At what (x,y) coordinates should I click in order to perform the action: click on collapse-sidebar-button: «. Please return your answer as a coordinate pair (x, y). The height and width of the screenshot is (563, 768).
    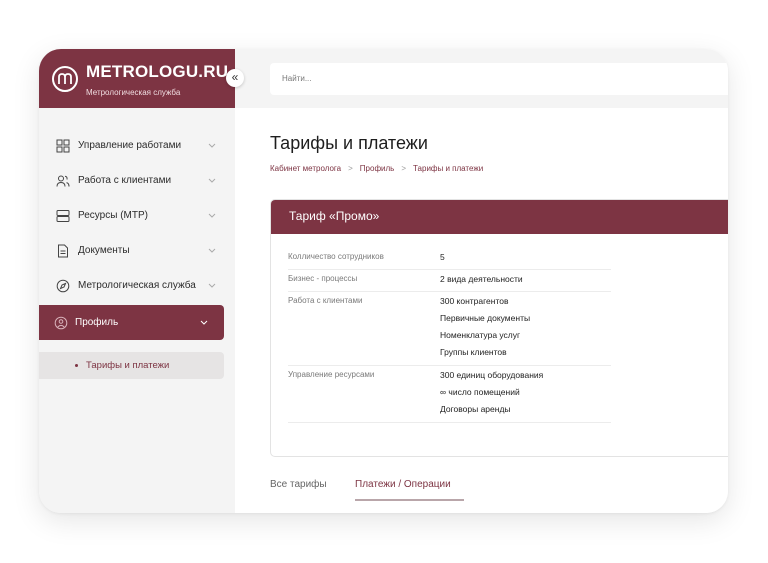
    Looking at the image, I should click on (235, 78).